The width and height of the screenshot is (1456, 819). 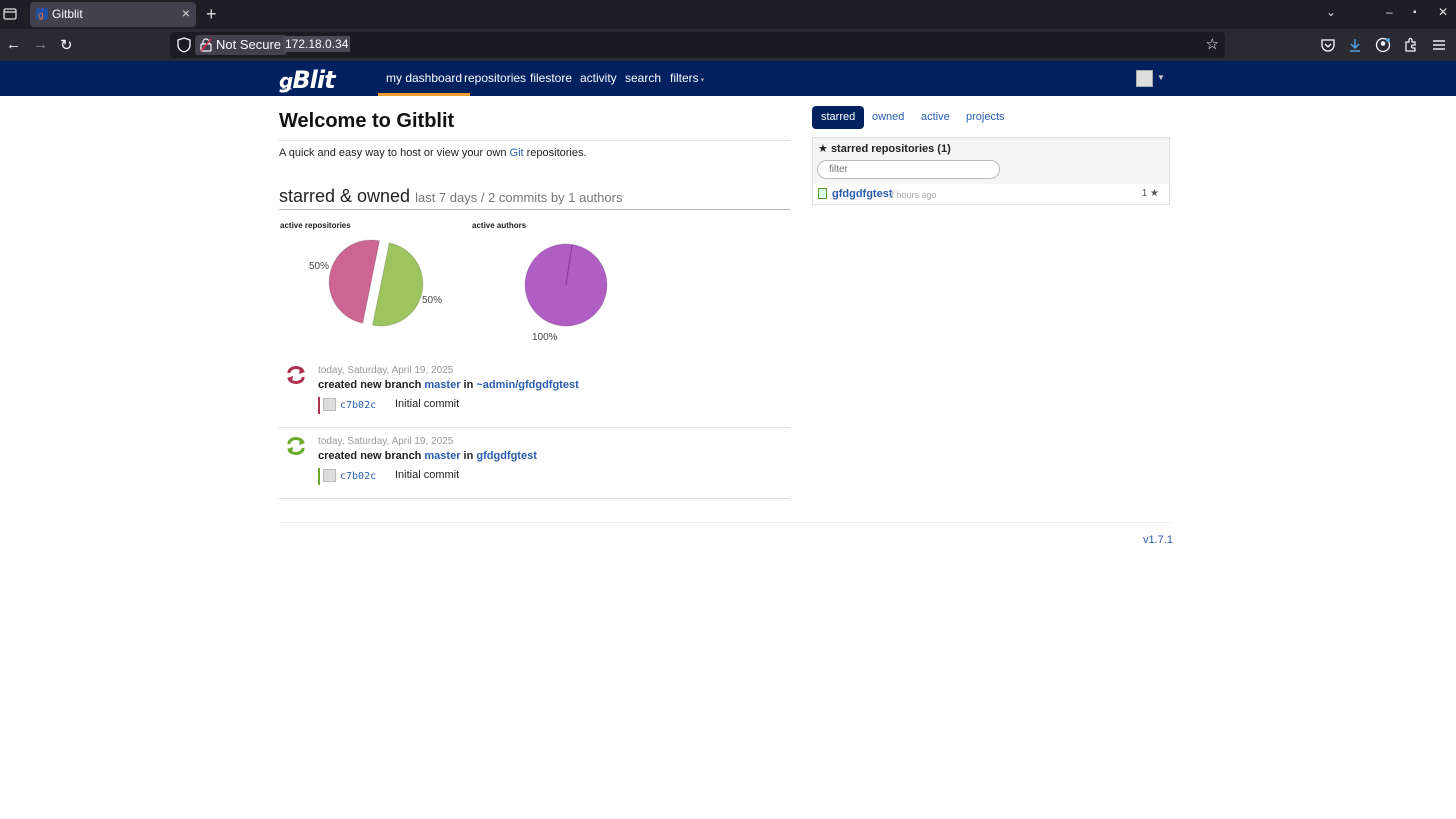 I want to click on pie-label-repo-2: 50%, so click(x=432, y=300).